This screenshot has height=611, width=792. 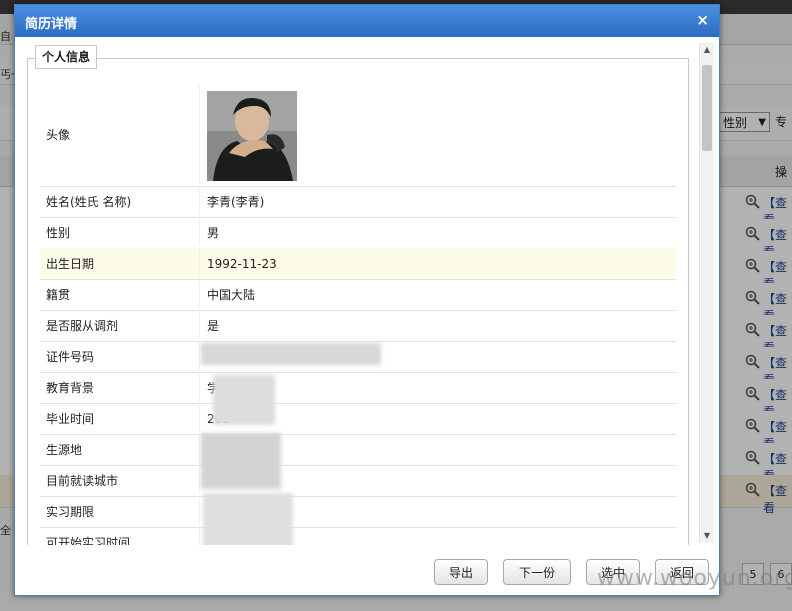 What do you see at coordinates (358, 419) in the screenshot?
I see `field-row-graduation: 毕业时间 201` at bounding box center [358, 419].